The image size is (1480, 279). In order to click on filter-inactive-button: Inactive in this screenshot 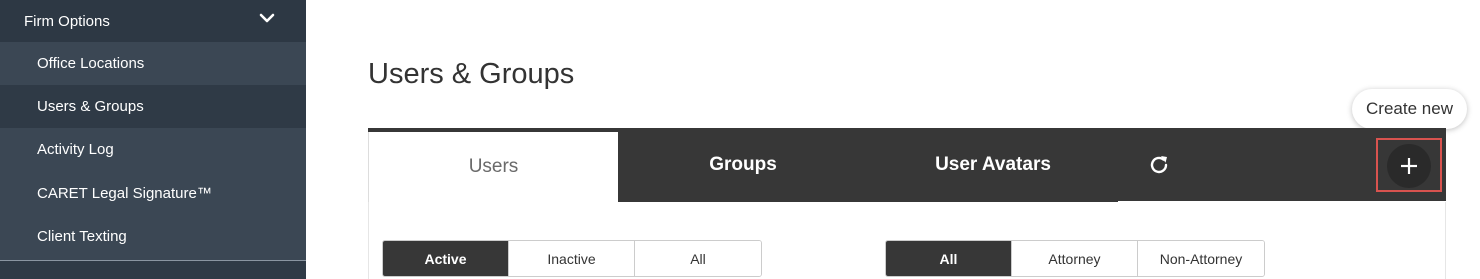, I will do `click(572, 258)`.